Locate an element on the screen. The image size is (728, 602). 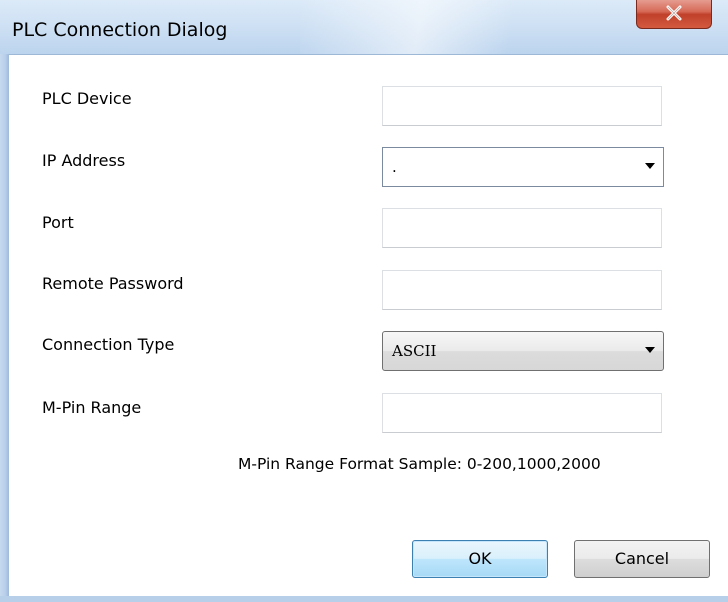
m-pin-range-input is located at coordinates (522, 413).